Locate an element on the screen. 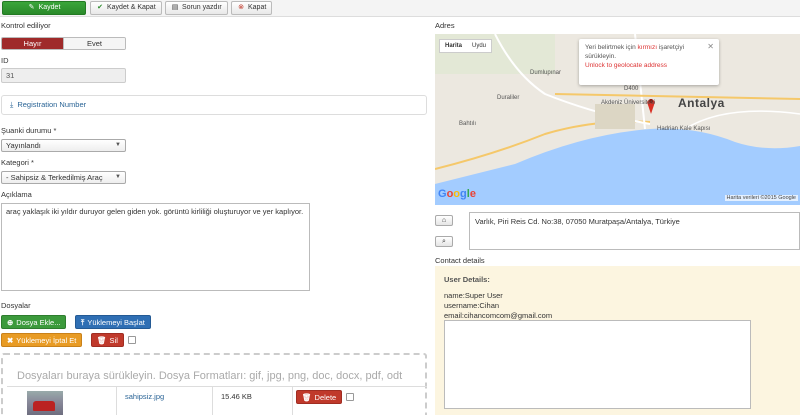 This screenshot has height=415, width=800. map-label: Duraliler is located at coordinates (508, 98).